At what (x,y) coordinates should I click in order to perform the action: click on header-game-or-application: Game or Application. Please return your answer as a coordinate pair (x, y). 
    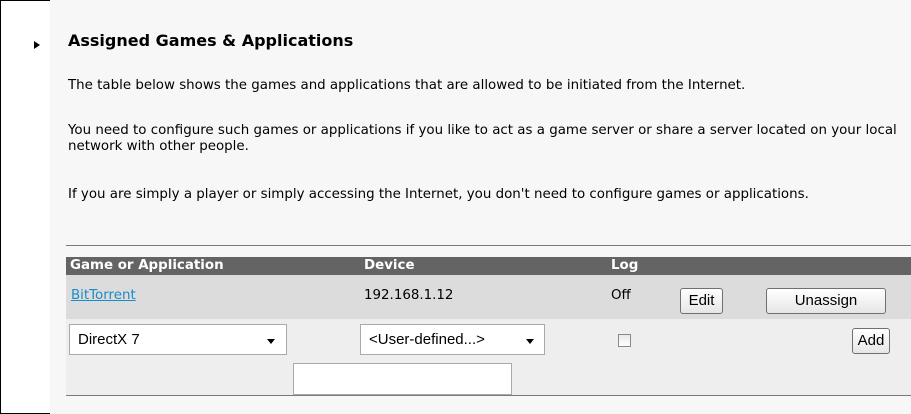
    Looking at the image, I should click on (147, 265).